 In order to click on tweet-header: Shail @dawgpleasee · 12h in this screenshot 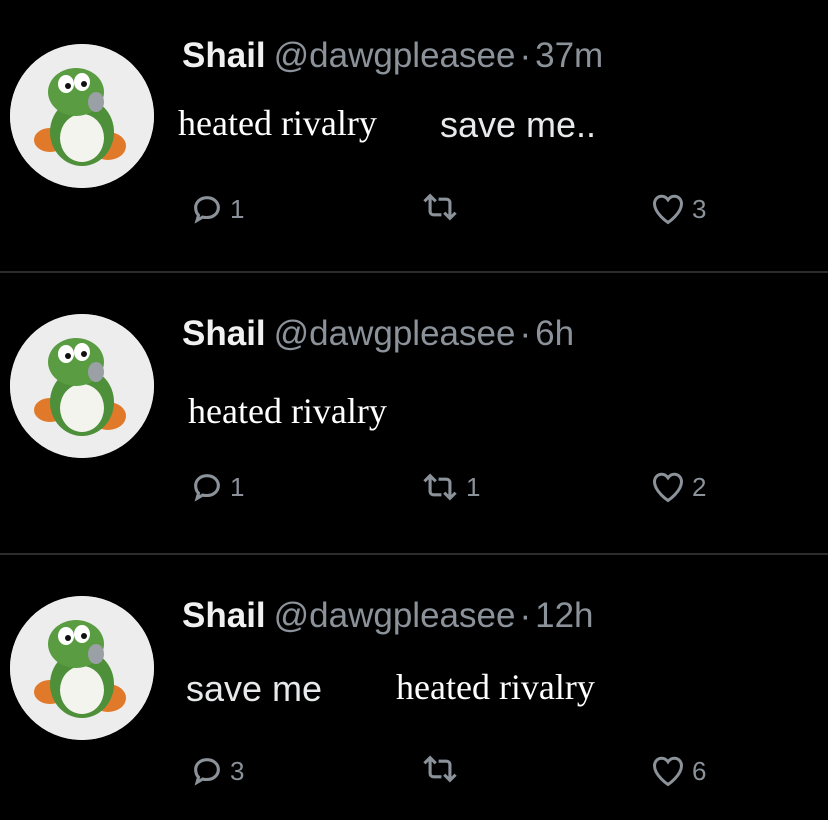, I will do `click(388, 616)`.